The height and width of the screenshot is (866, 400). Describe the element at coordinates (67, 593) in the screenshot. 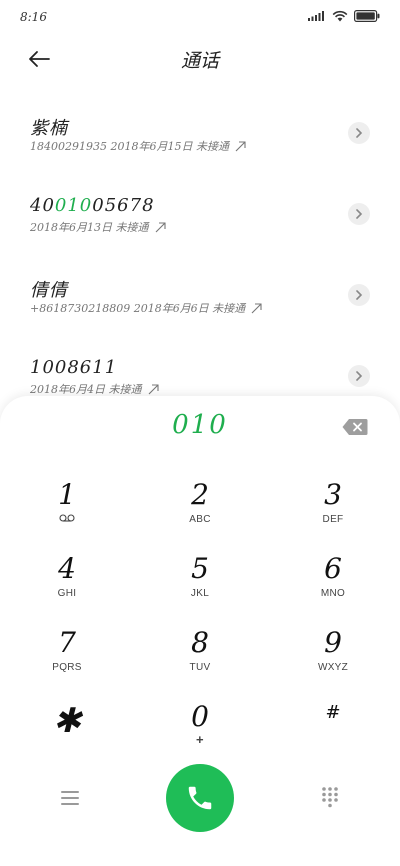

I see `key-letters: GHI` at that location.